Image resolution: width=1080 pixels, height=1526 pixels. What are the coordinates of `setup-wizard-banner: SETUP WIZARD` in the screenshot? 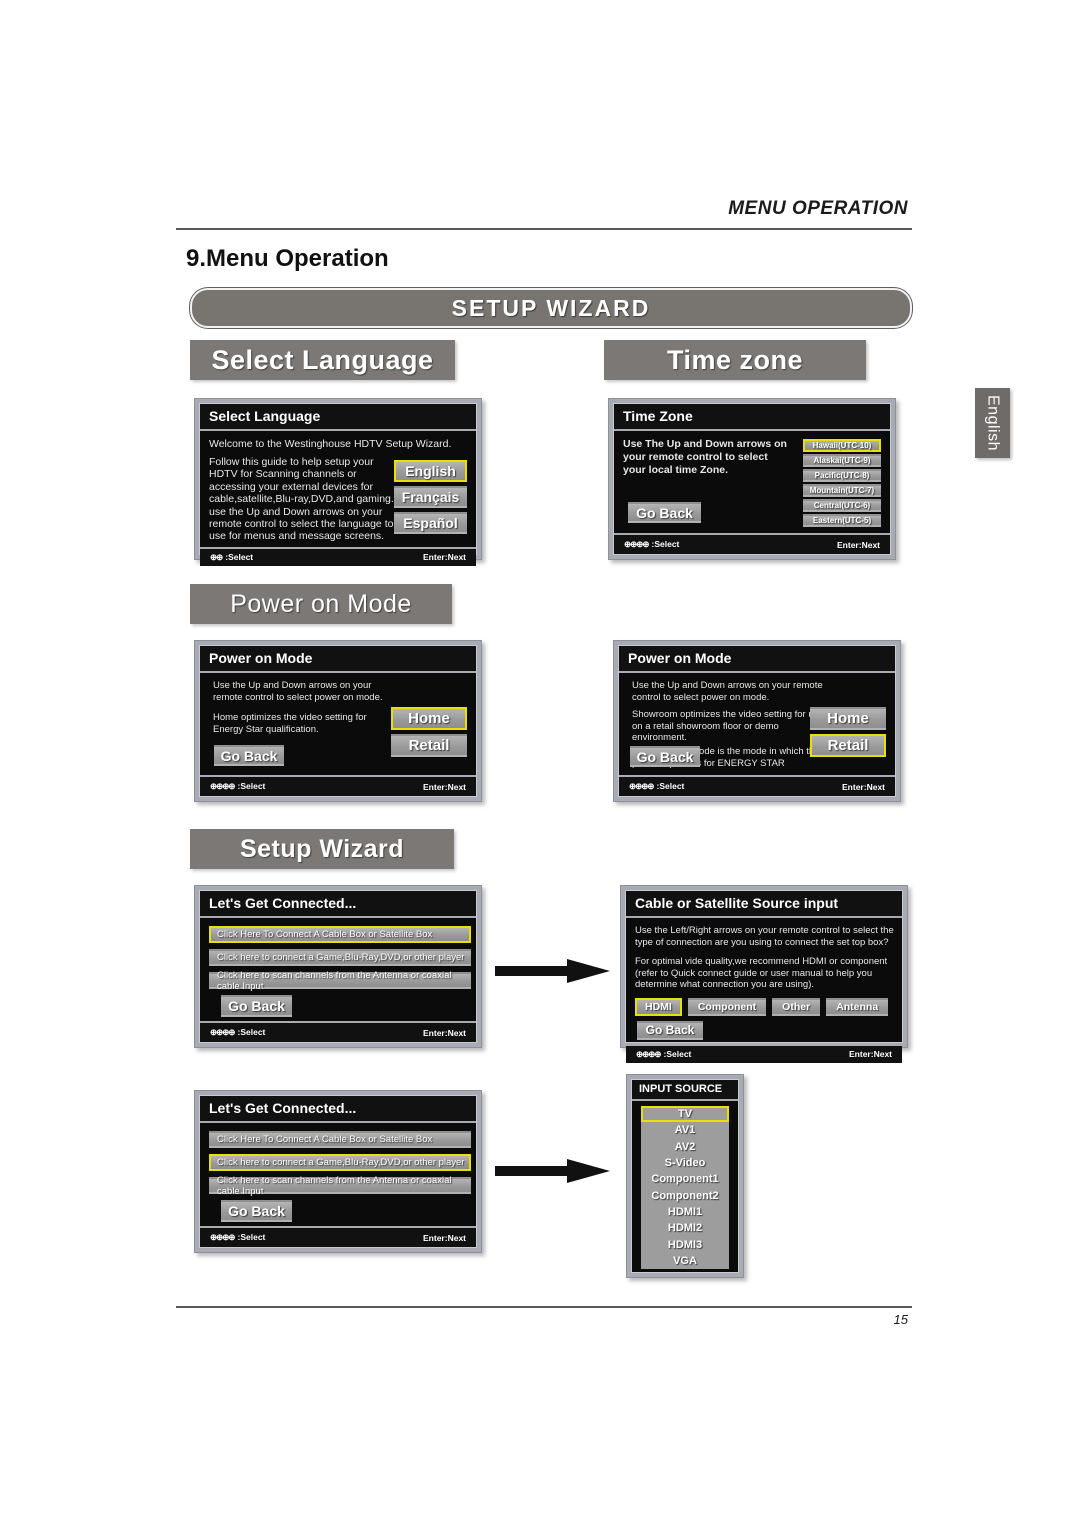 It's located at (551, 308).